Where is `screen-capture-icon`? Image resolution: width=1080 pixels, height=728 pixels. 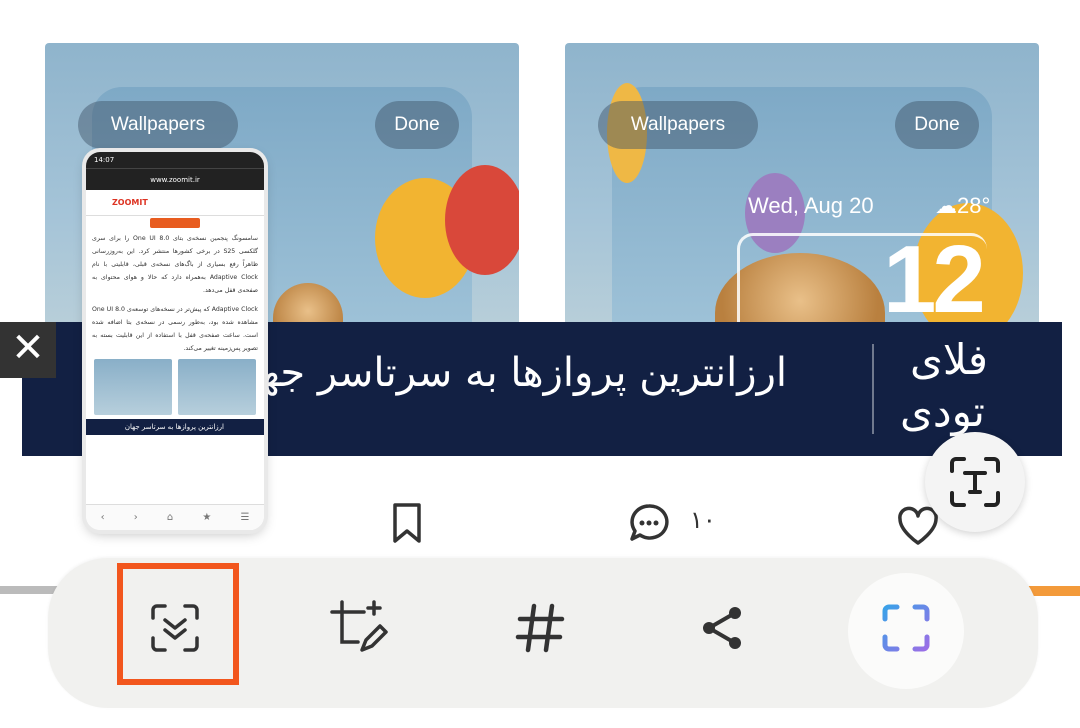 screen-capture-icon is located at coordinates (906, 628).